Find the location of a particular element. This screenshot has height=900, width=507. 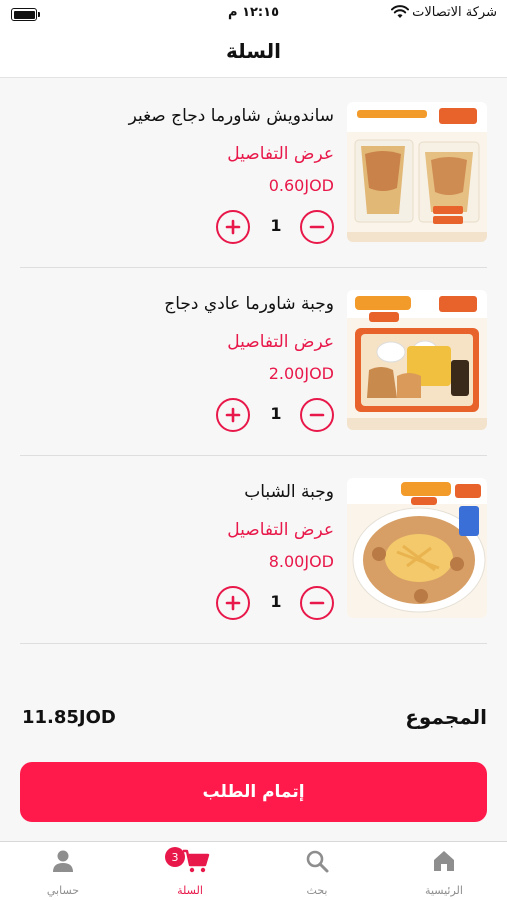

status-time: ١٢:١٥ م is located at coordinates (253, 12).